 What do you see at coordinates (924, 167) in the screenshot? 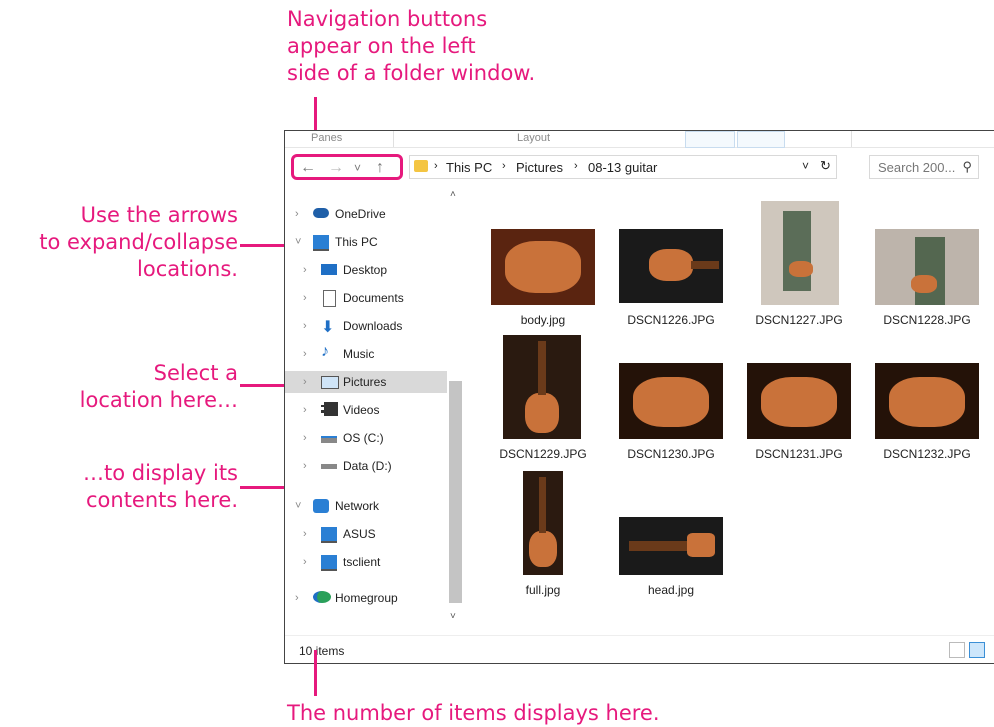
I see `search-input: Search 200... ⚲` at bounding box center [924, 167].